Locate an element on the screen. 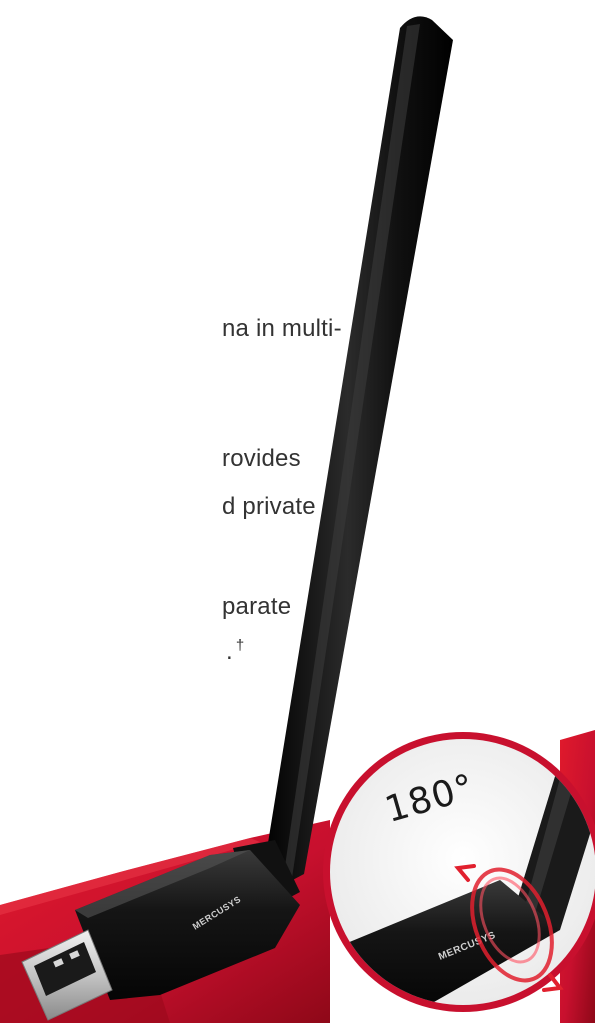  footnote-period: . is located at coordinates (229, 651).